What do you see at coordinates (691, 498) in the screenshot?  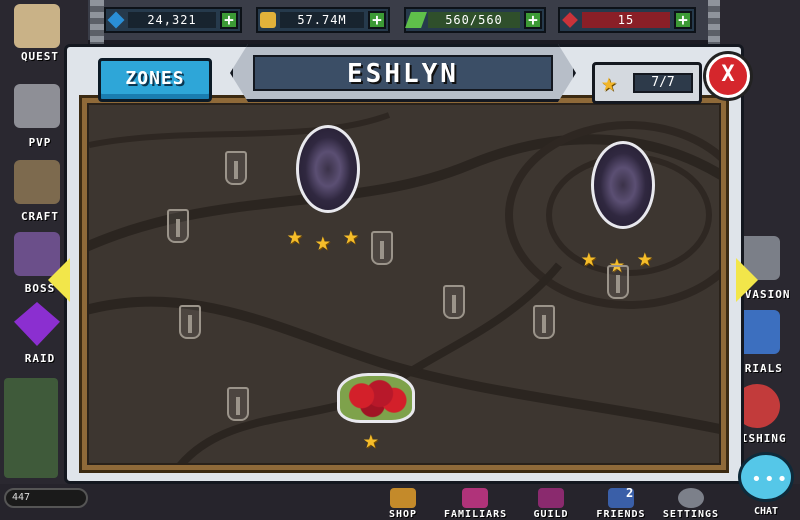 I see `gear-icon` at bounding box center [691, 498].